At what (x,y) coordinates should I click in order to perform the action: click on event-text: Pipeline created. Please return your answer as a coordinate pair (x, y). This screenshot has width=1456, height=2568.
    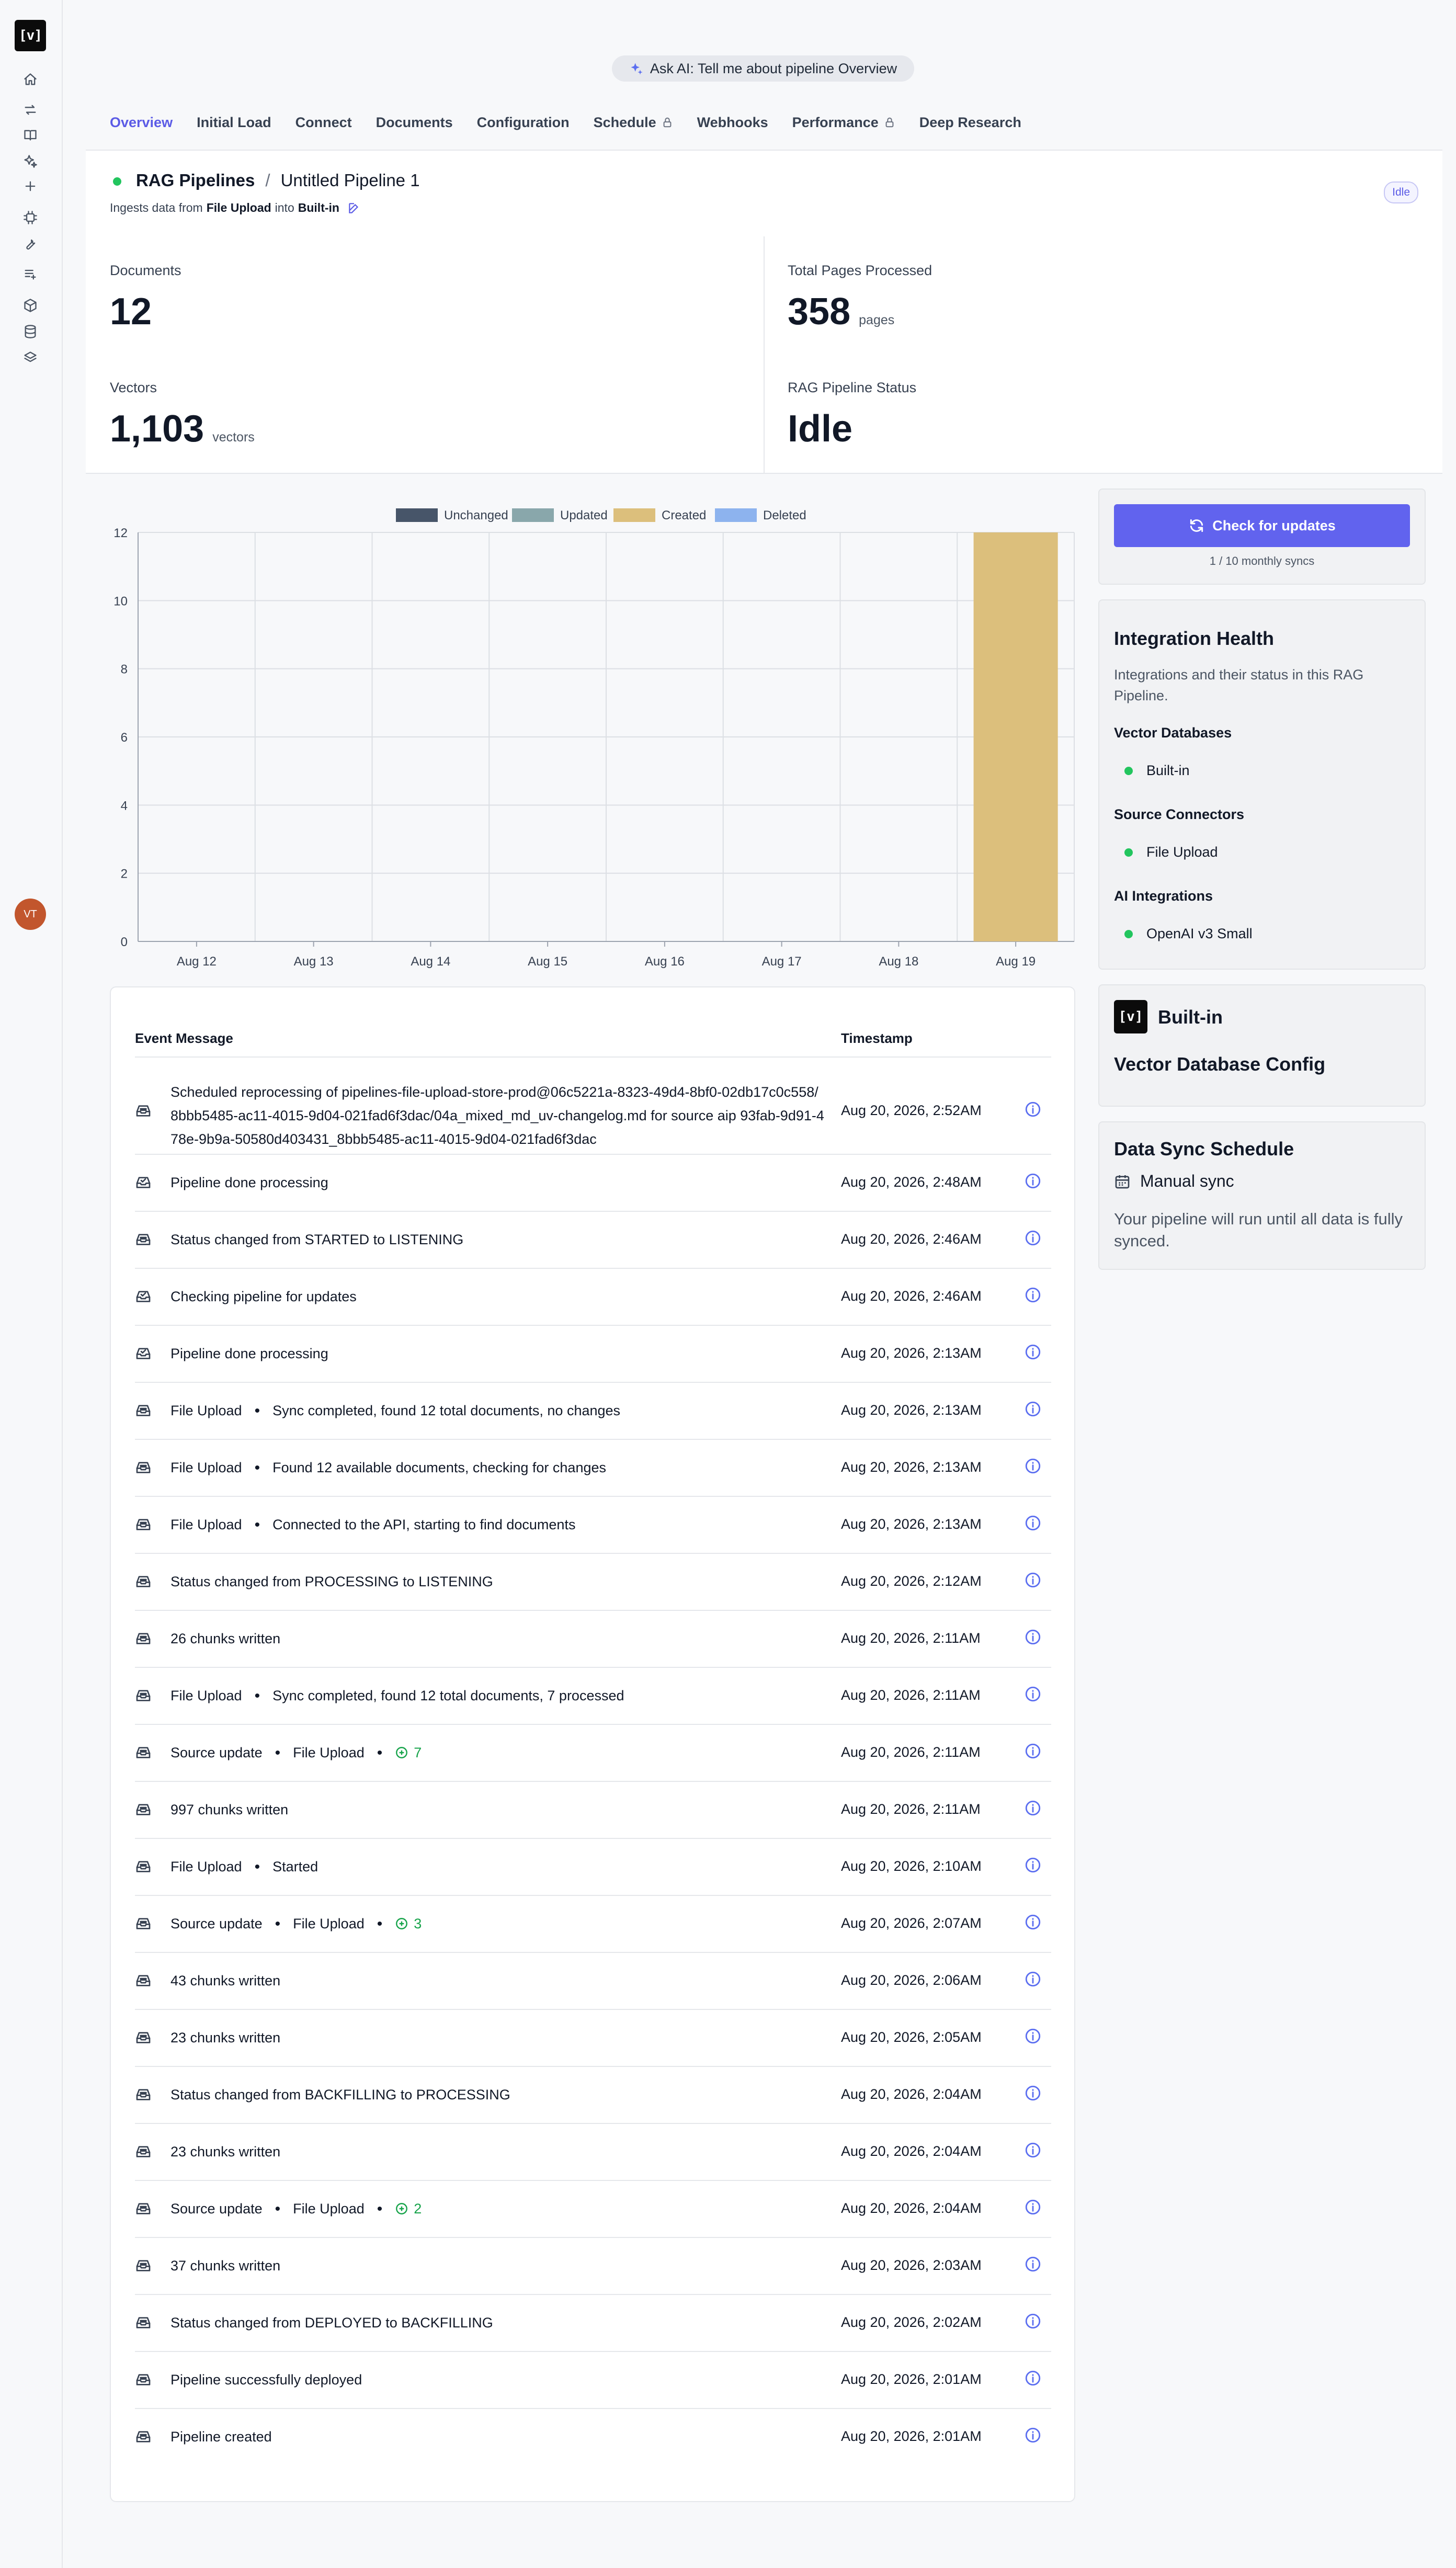
    Looking at the image, I should click on (221, 2436).